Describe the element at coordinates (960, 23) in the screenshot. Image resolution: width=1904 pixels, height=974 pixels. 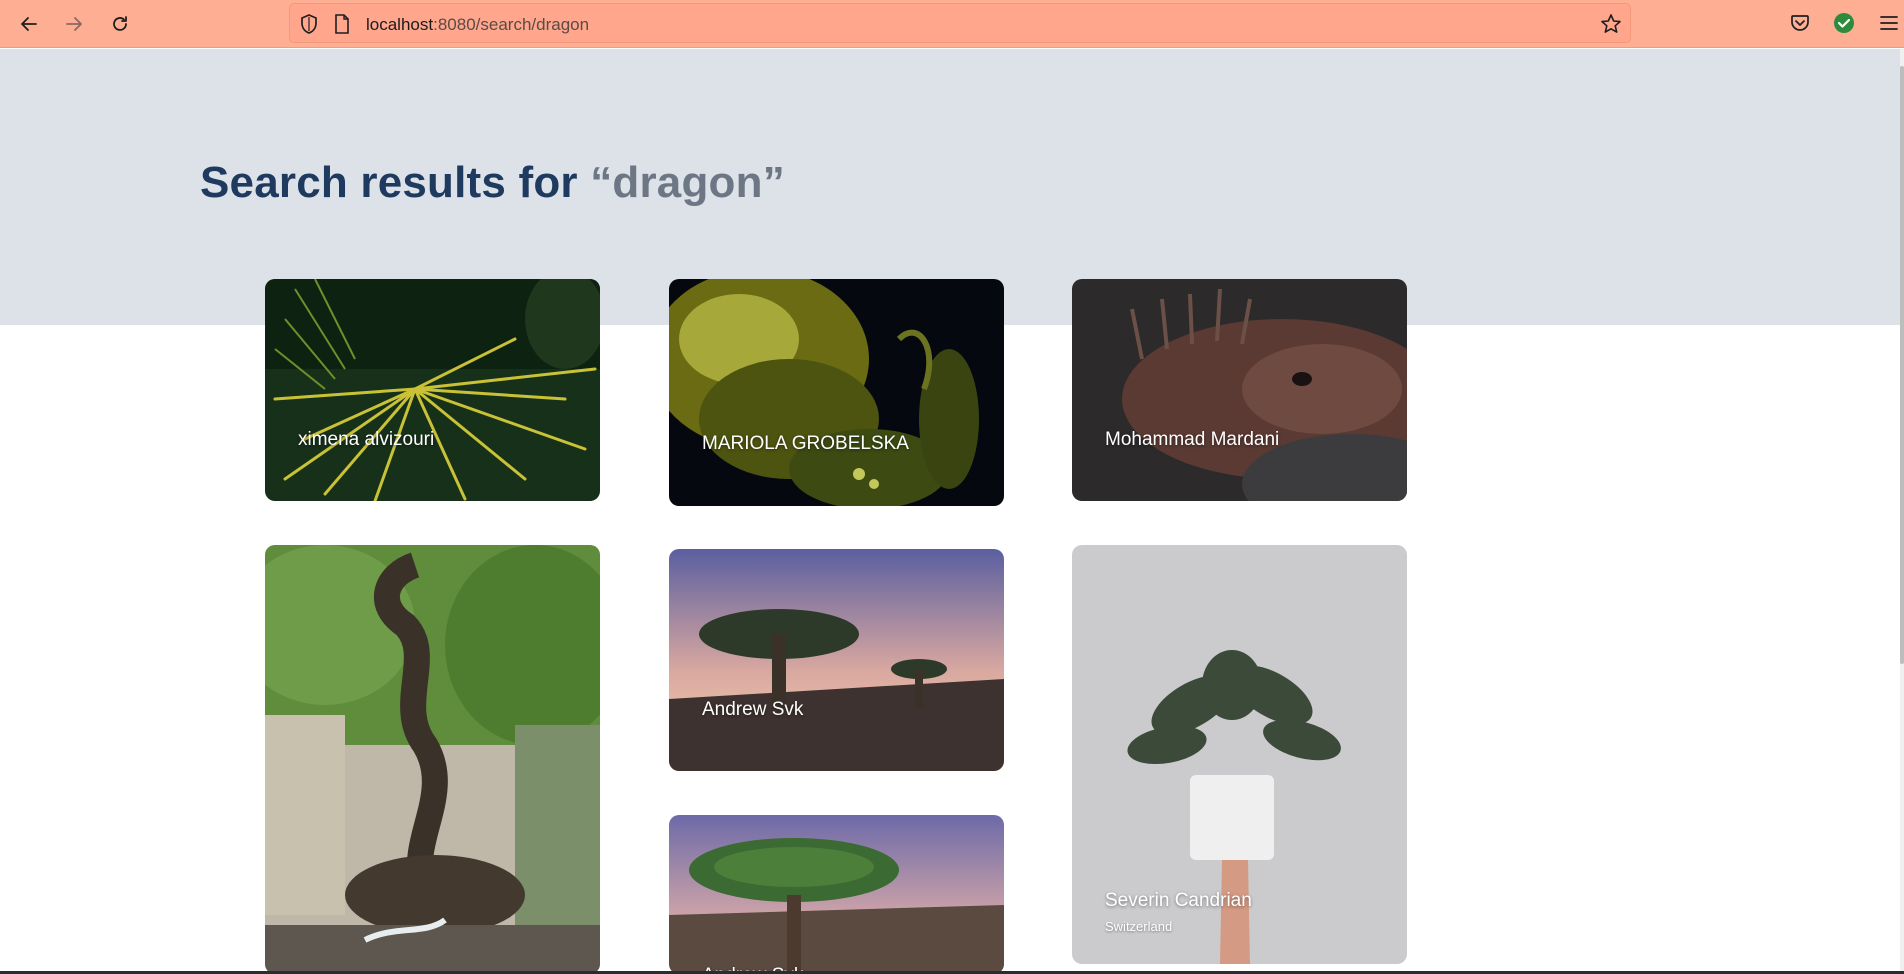
I see `address-bar: localhost:8080/search/dragon` at that location.